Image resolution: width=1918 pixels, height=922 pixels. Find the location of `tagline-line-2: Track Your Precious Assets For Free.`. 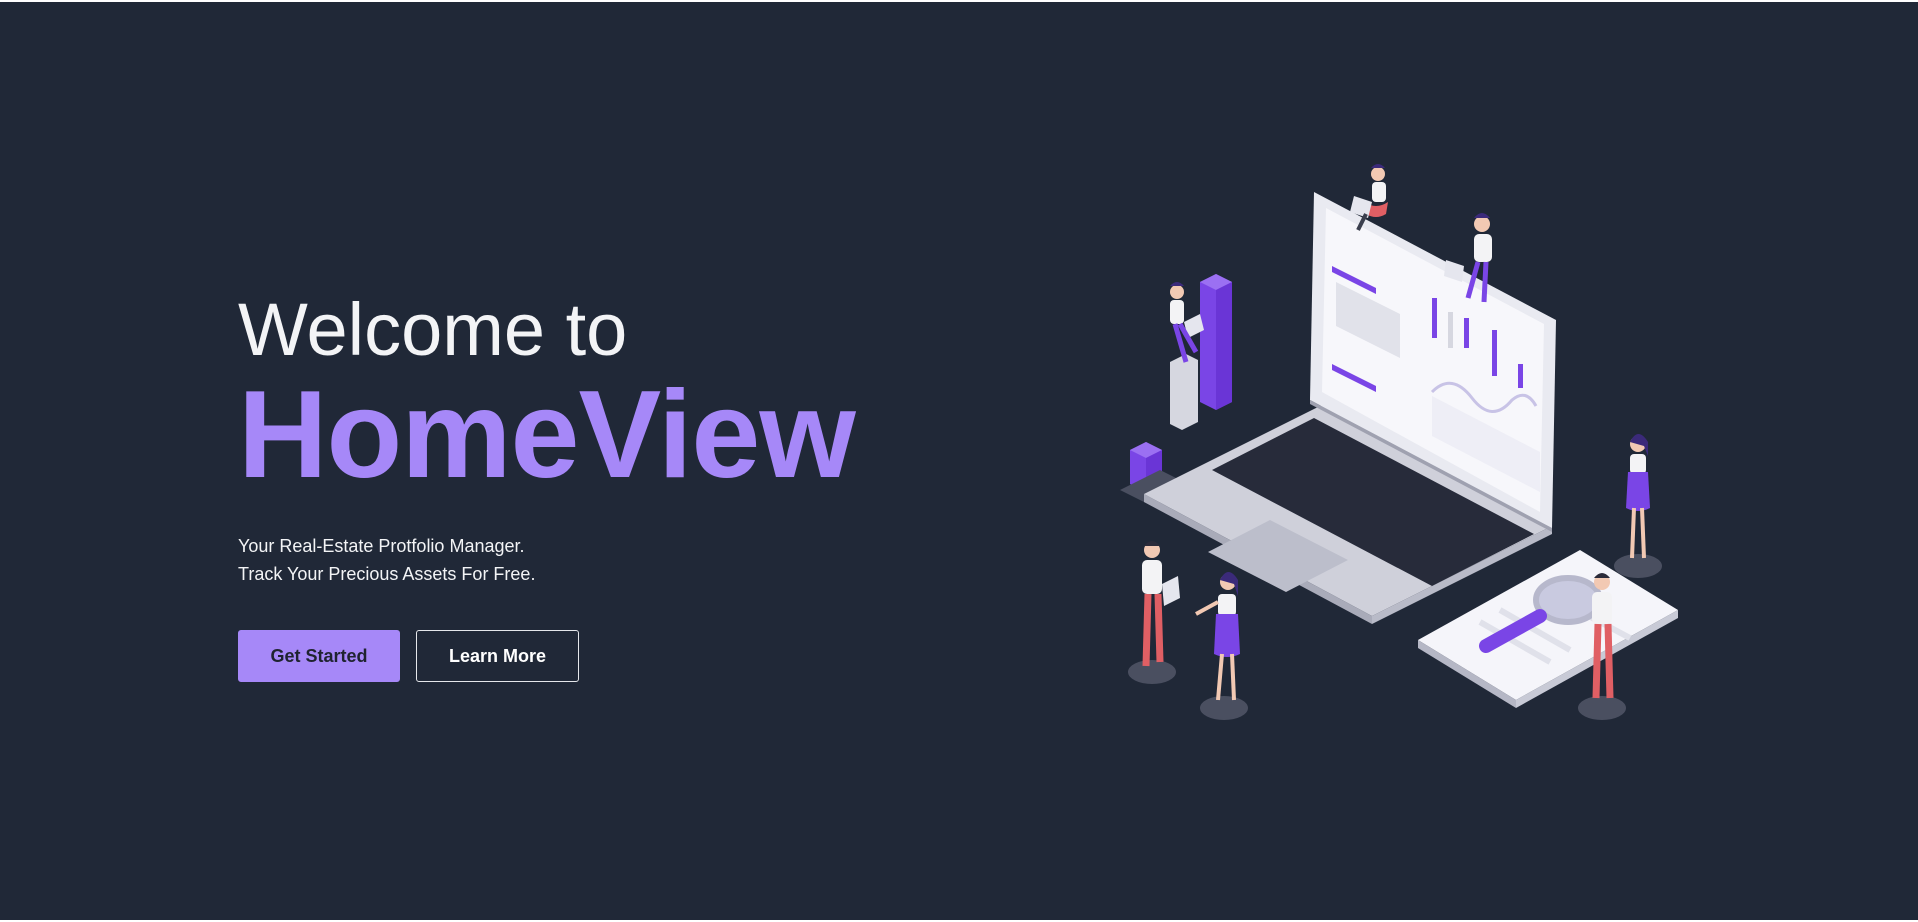

tagline-line-2: Track Your Precious Assets For Free. is located at coordinates (387, 574).